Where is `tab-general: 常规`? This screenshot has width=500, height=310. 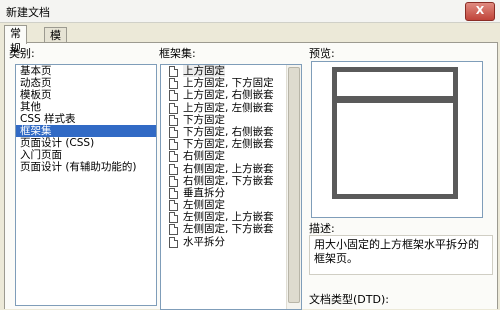 tab-general: 常规 is located at coordinates (15, 40).